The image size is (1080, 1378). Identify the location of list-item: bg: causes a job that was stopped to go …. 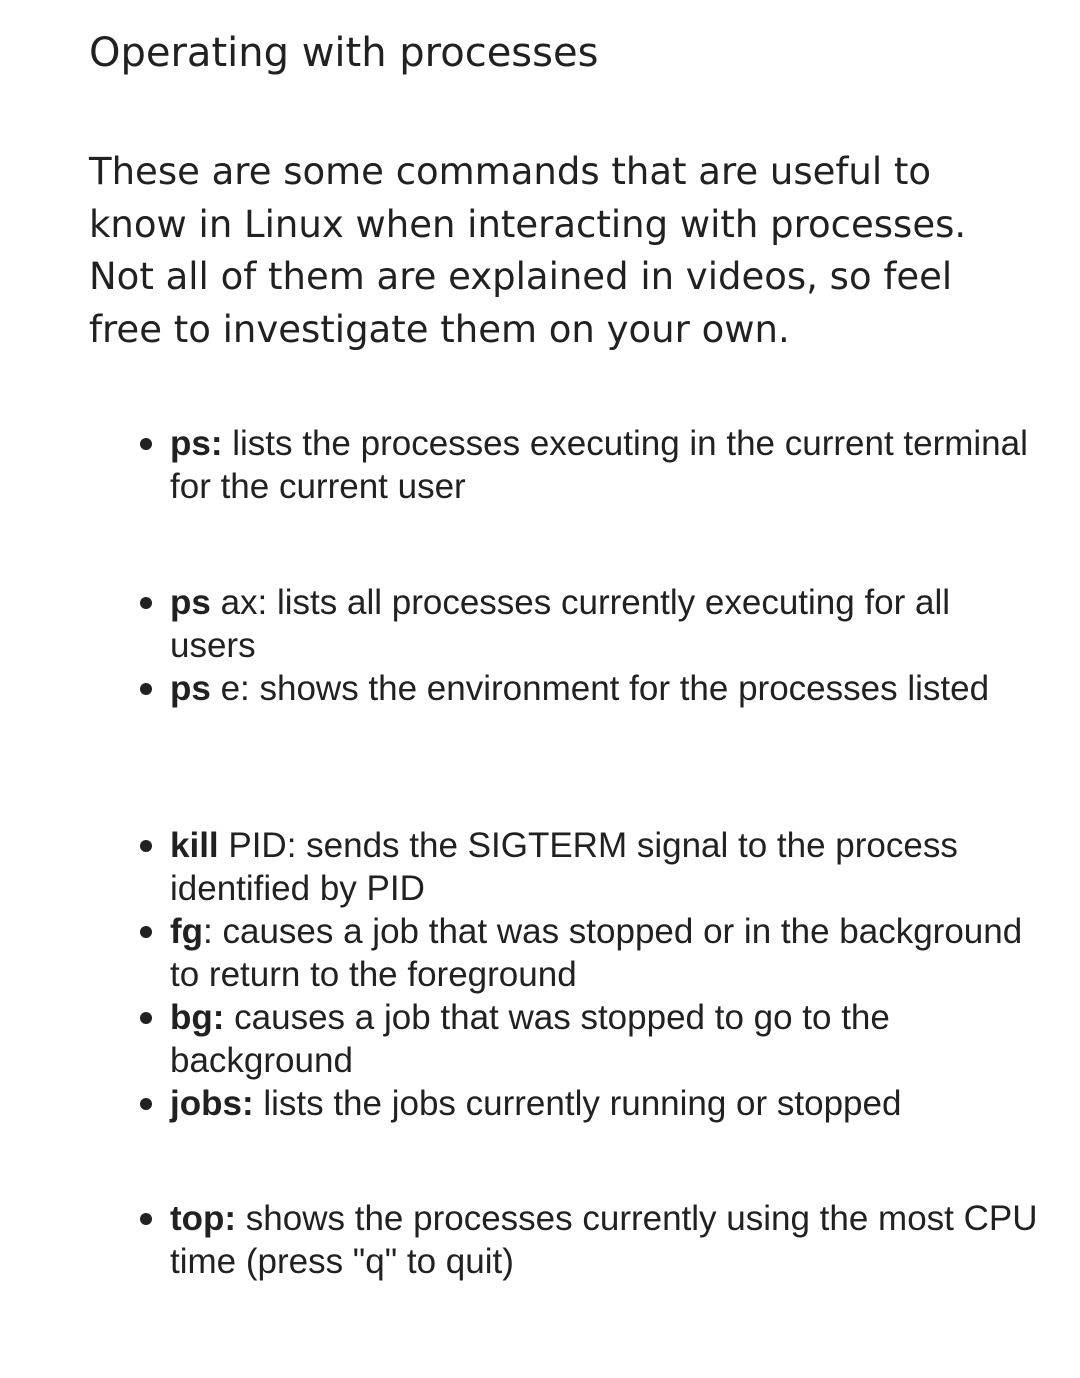
(540, 1039).